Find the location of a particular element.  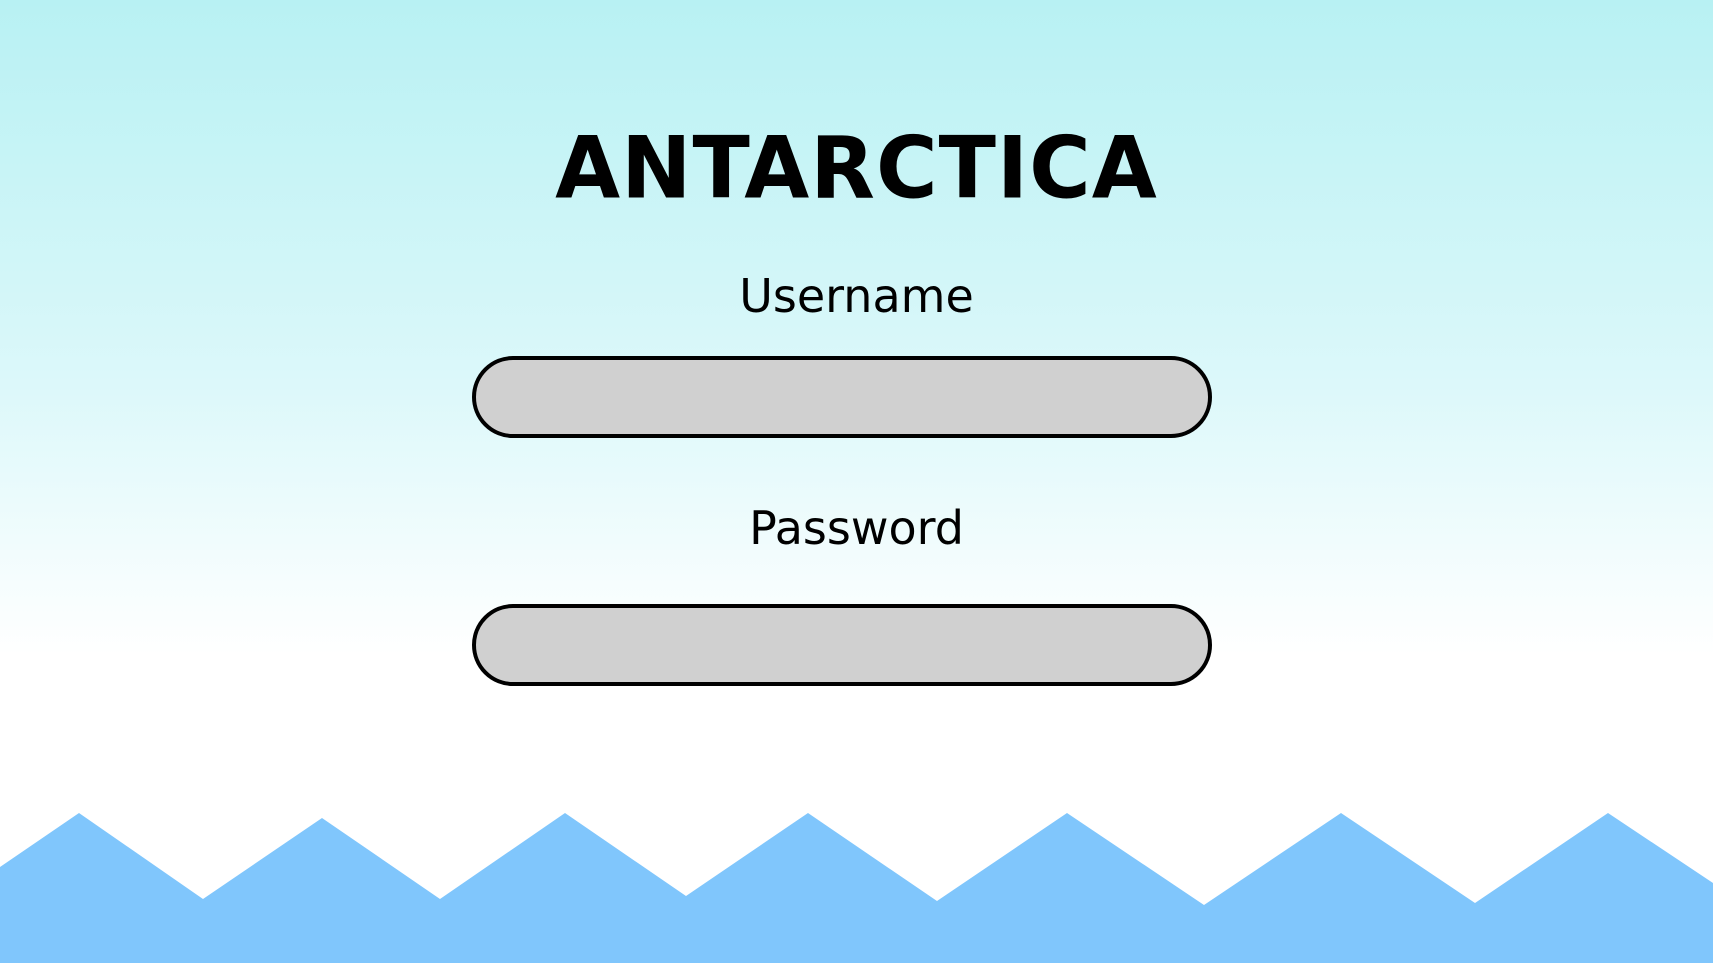

username-input is located at coordinates (842, 397).